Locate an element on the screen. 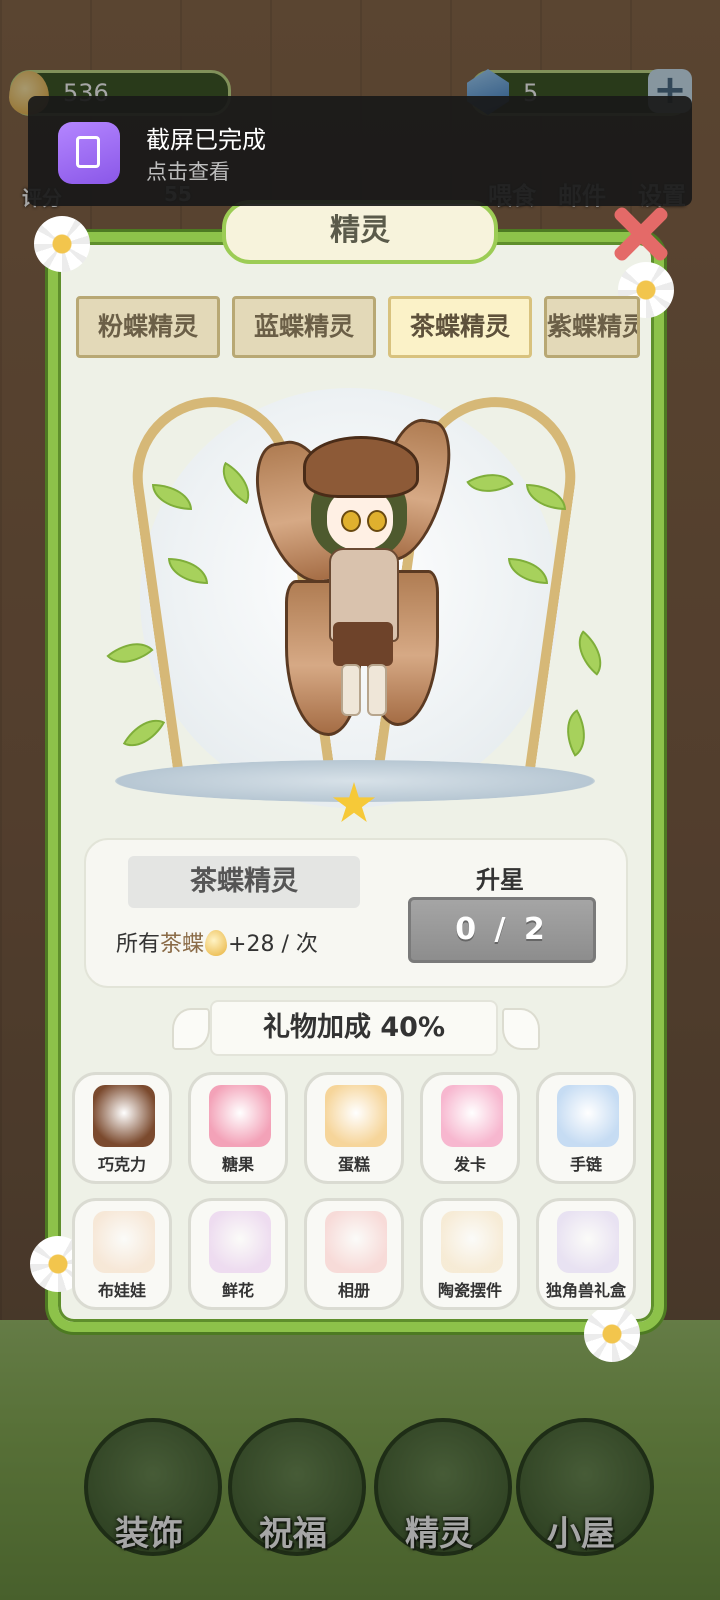 The width and height of the screenshot is (720, 1600). tab-pink-butterfly: 粉蝶精灵 is located at coordinates (148, 327).